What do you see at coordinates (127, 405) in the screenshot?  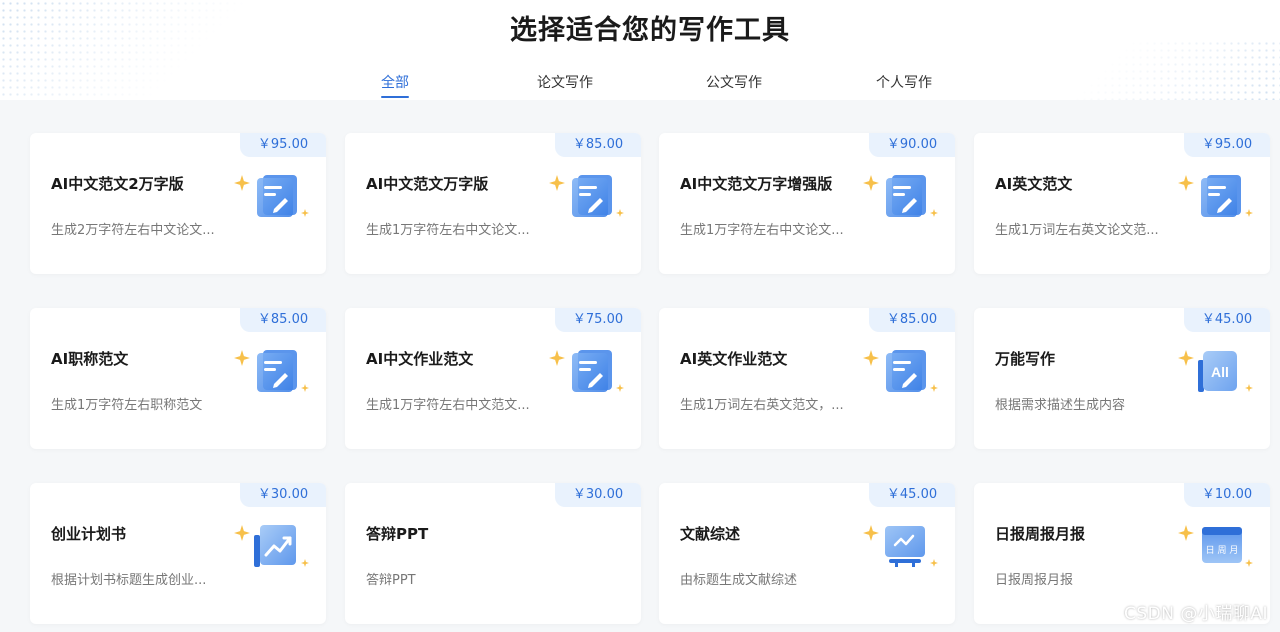 I see `card-description: 生成1万字符左右职称范文` at bounding box center [127, 405].